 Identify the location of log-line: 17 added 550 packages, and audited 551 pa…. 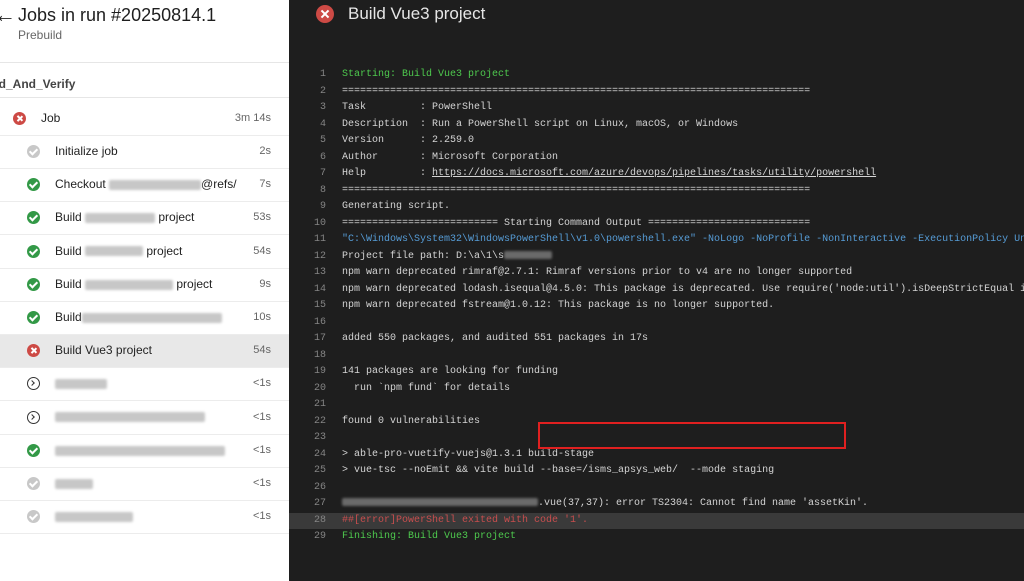
(656, 339).